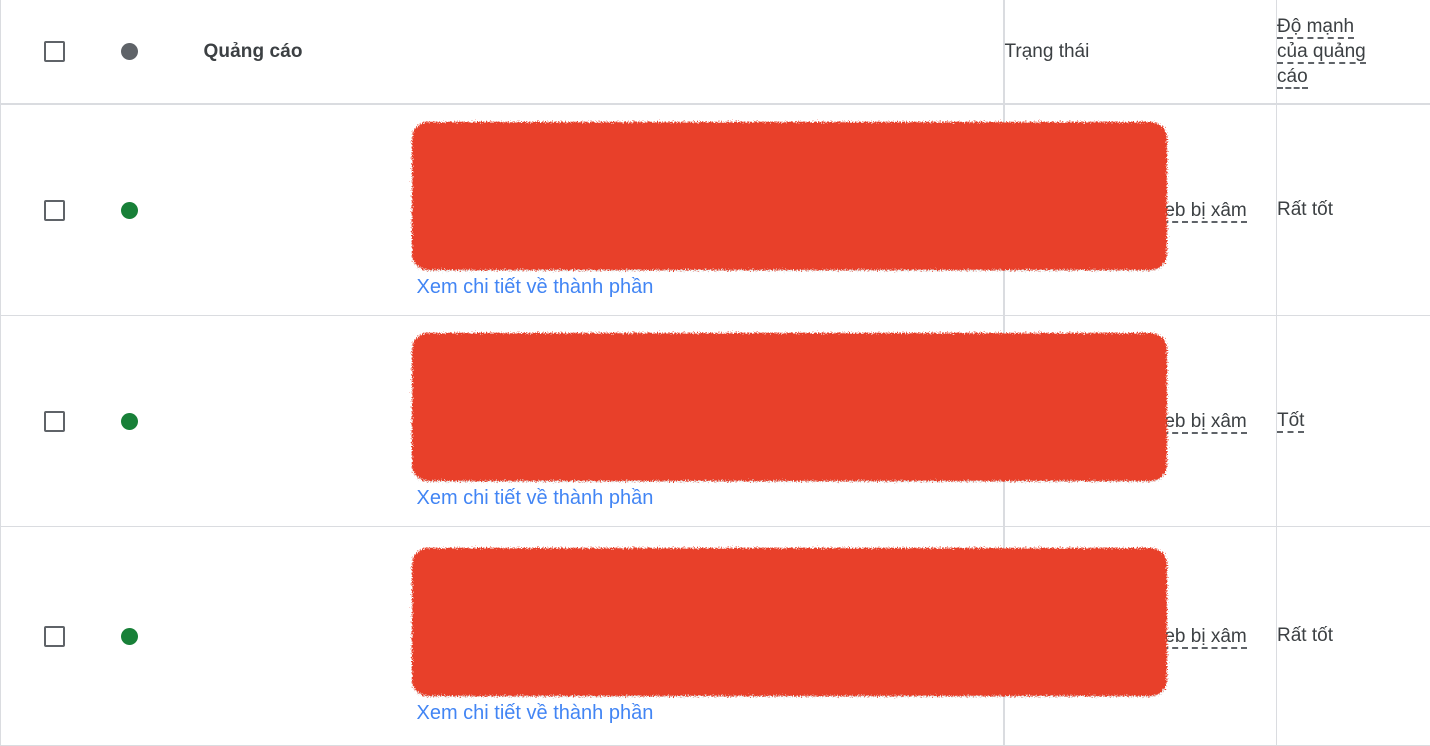 Image resolution: width=1430 pixels, height=746 pixels. Describe the element at coordinates (1292, 77) in the screenshot. I see `header-ad-strength-line-3: cáo` at that location.